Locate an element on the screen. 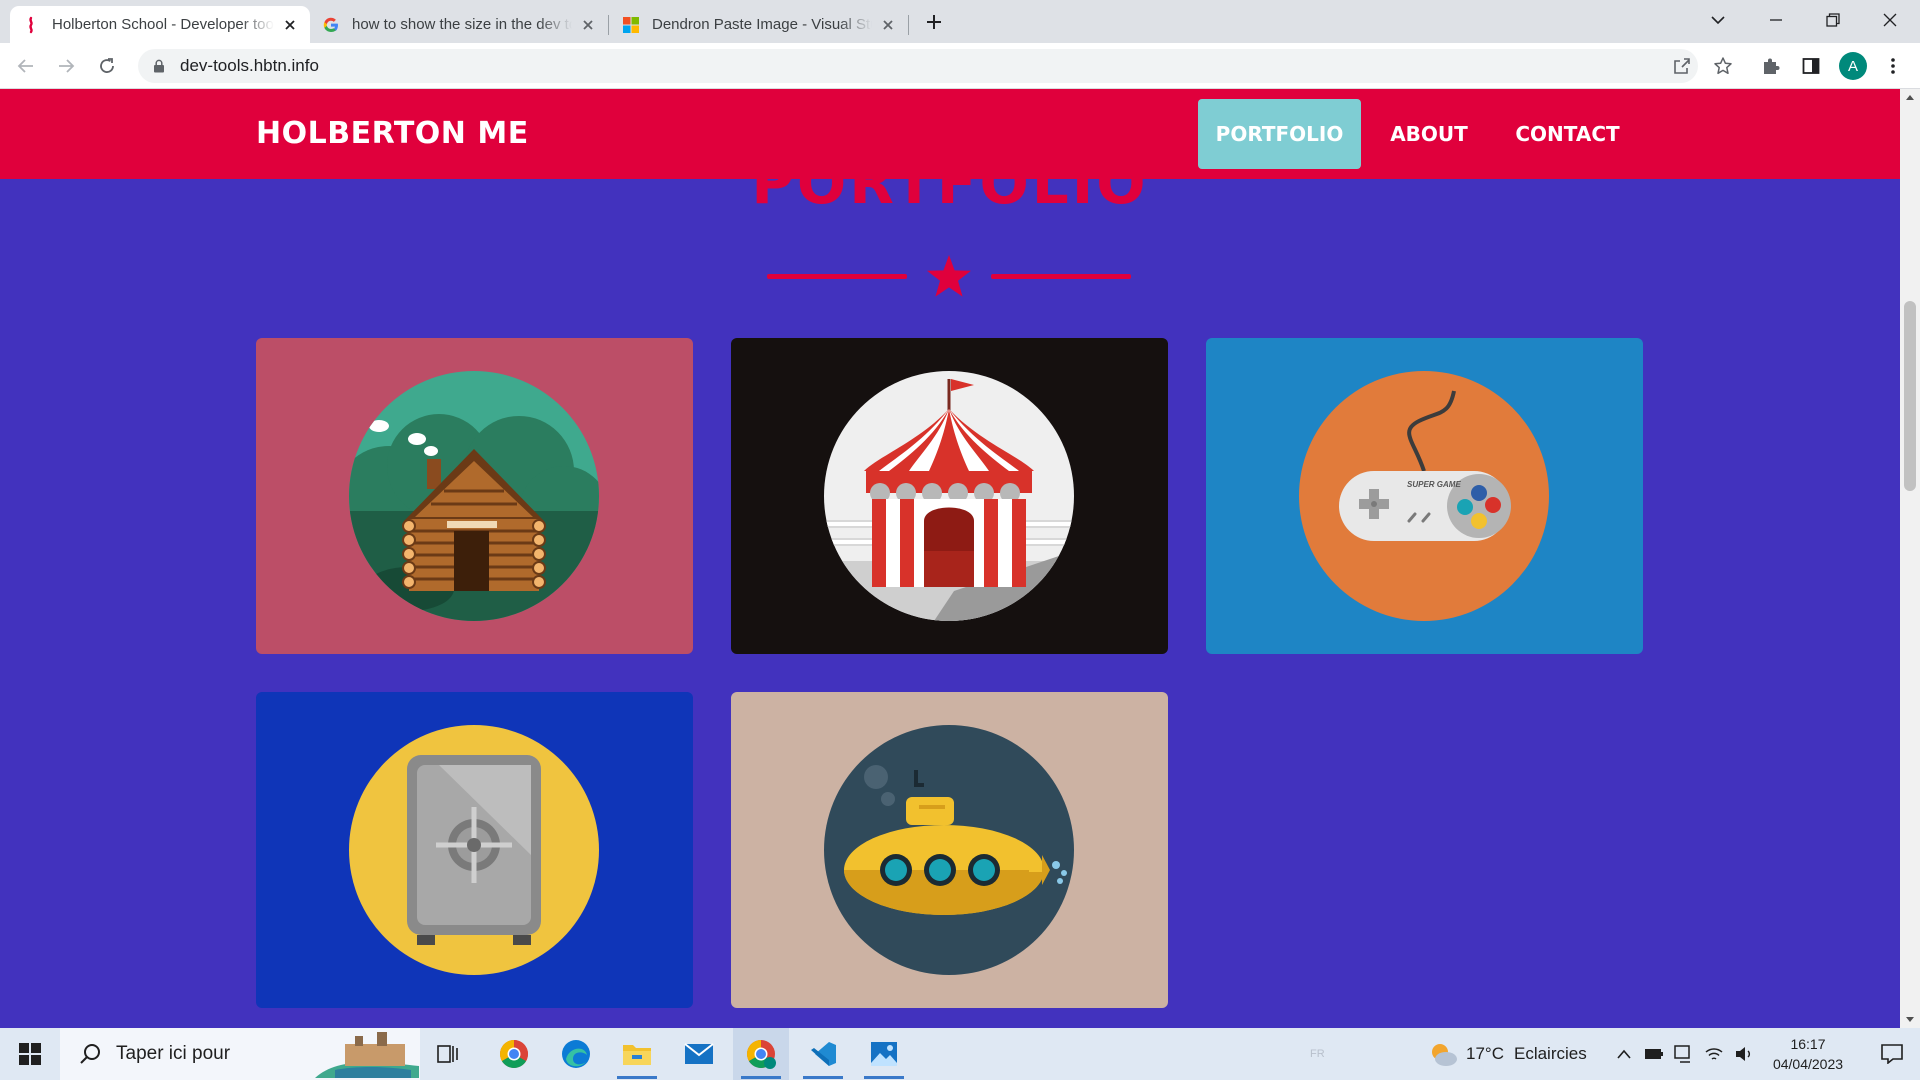 The image size is (1920, 1080). portfolio-card-cabin is located at coordinates (474, 496).